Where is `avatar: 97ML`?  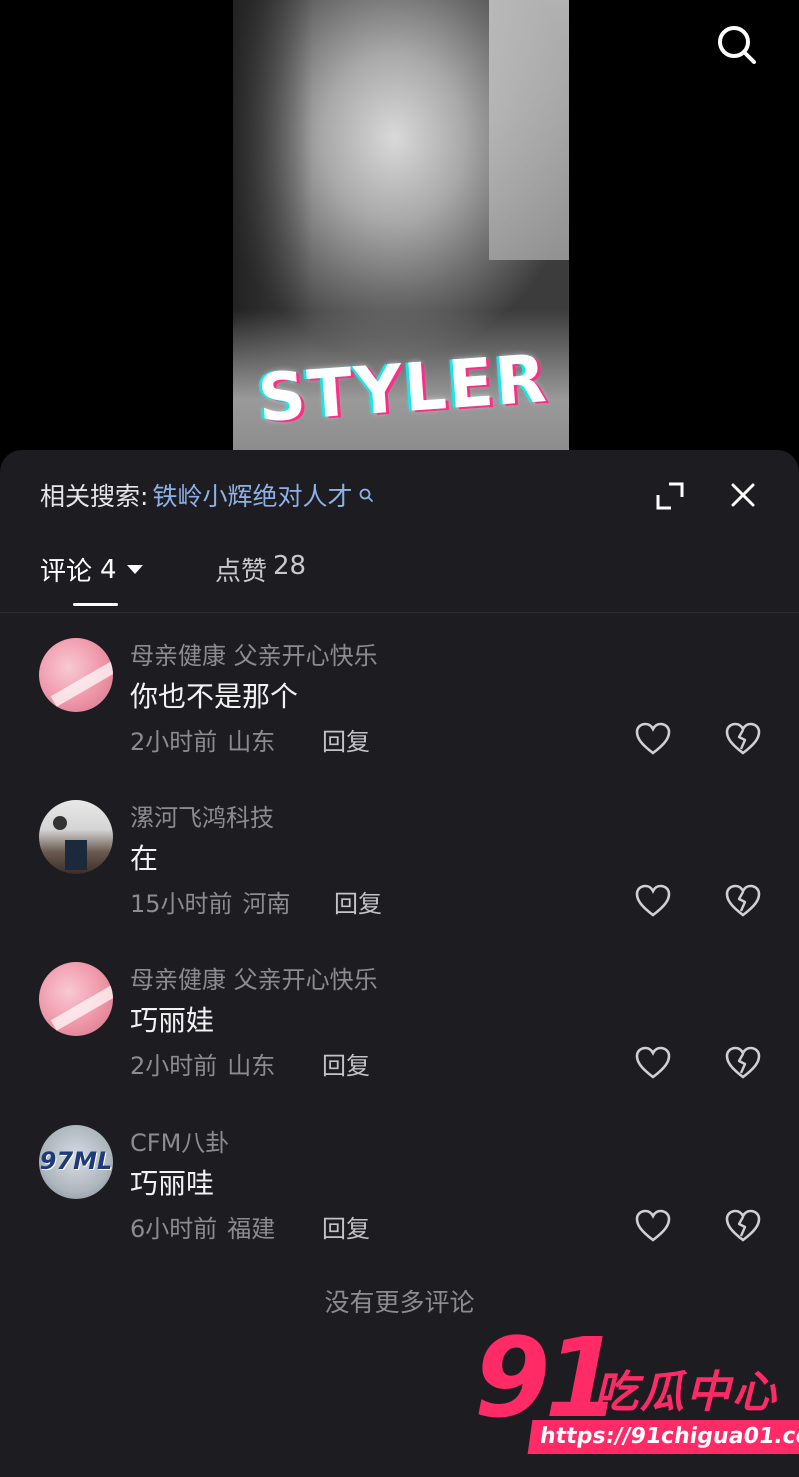
avatar: 97ML is located at coordinates (76, 1162).